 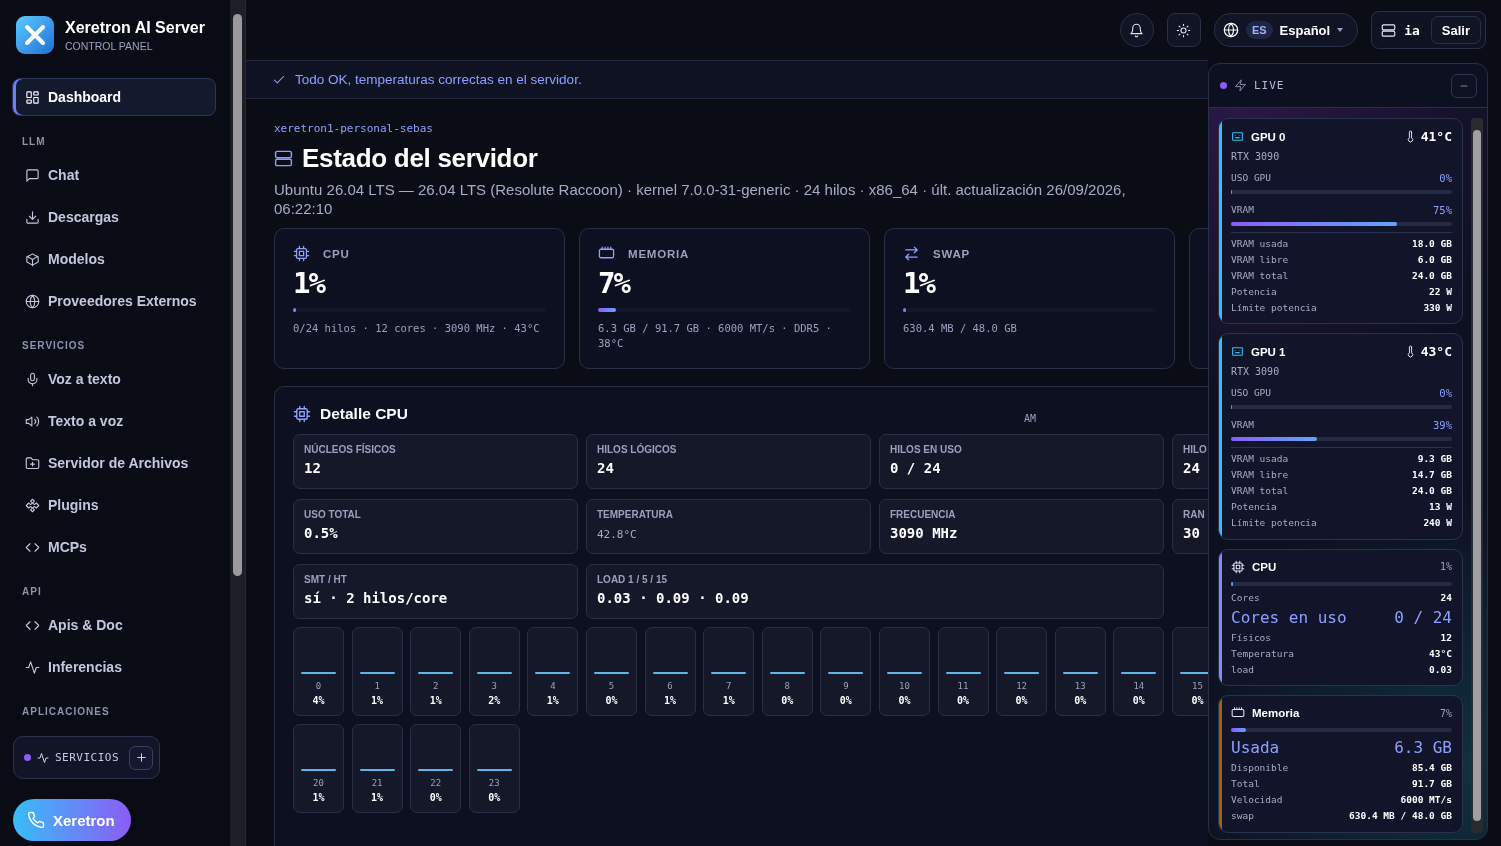 What do you see at coordinates (32, 379) in the screenshot?
I see `microphone-icon` at bounding box center [32, 379].